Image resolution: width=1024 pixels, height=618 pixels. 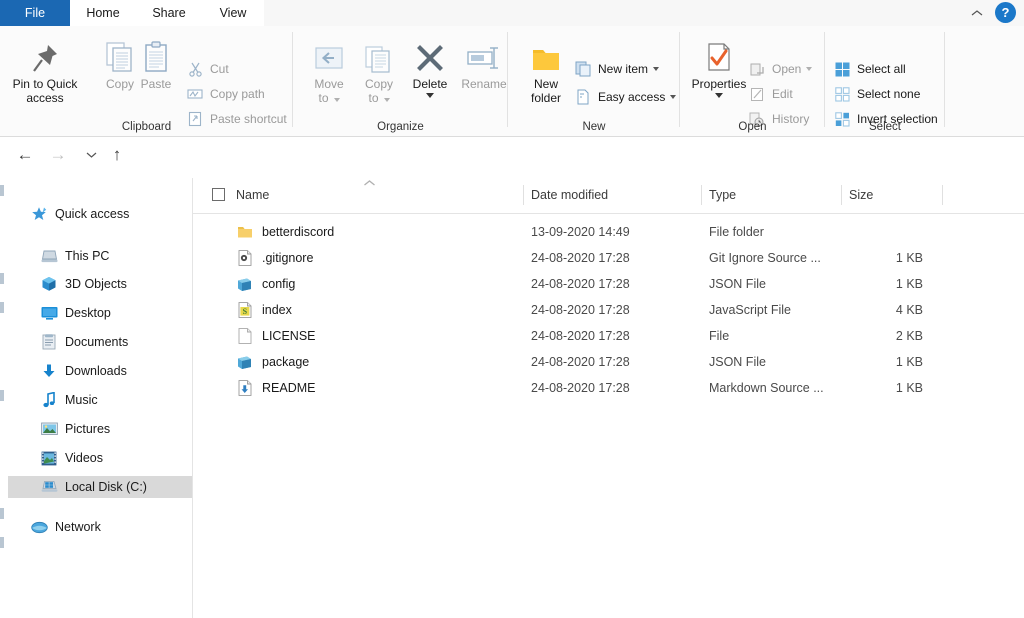 I want to click on desktop-icon, so click(x=49, y=313).